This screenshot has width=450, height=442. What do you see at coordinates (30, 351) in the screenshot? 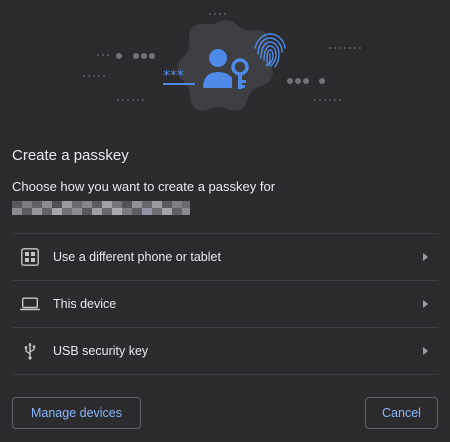
I see `usb-icon` at bounding box center [30, 351].